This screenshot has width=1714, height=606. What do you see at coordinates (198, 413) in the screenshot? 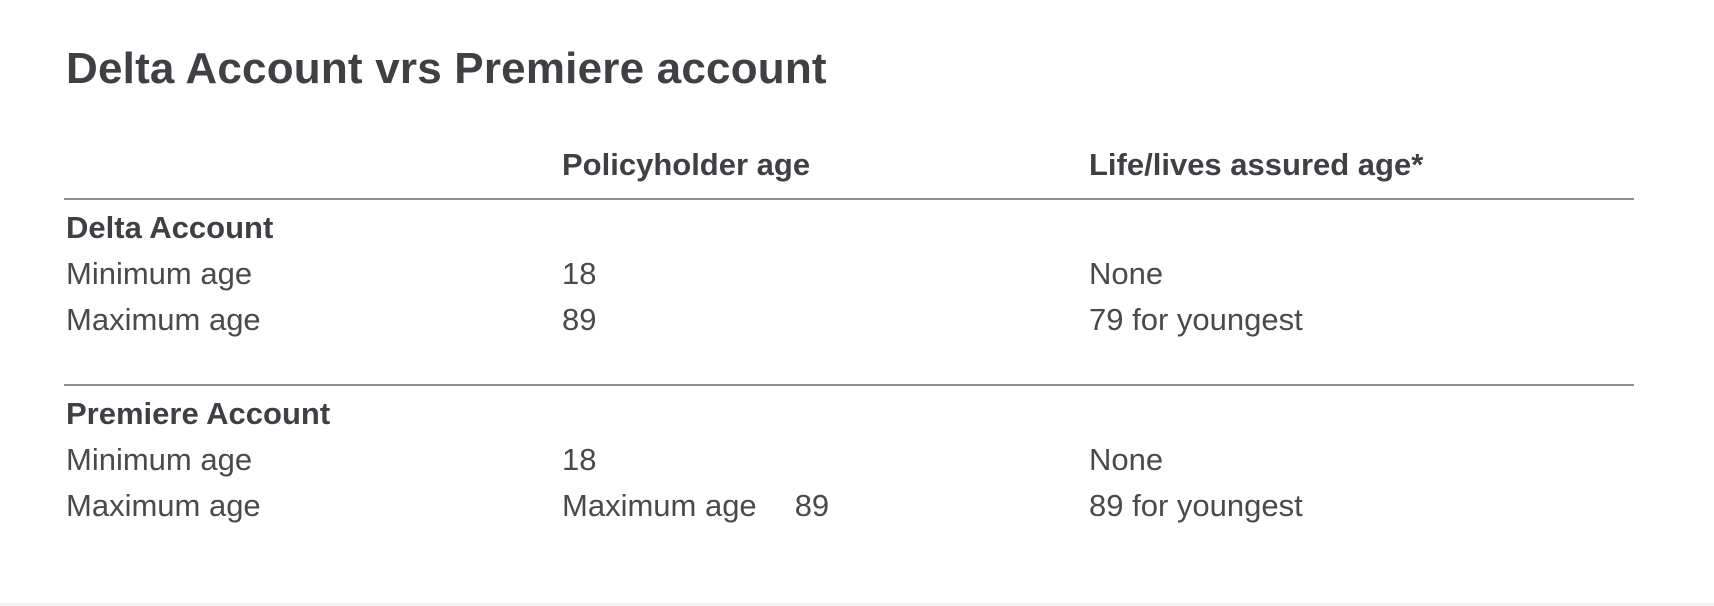
I see `section-title-premiere-account: Premiere Account` at bounding box center [198, 413].